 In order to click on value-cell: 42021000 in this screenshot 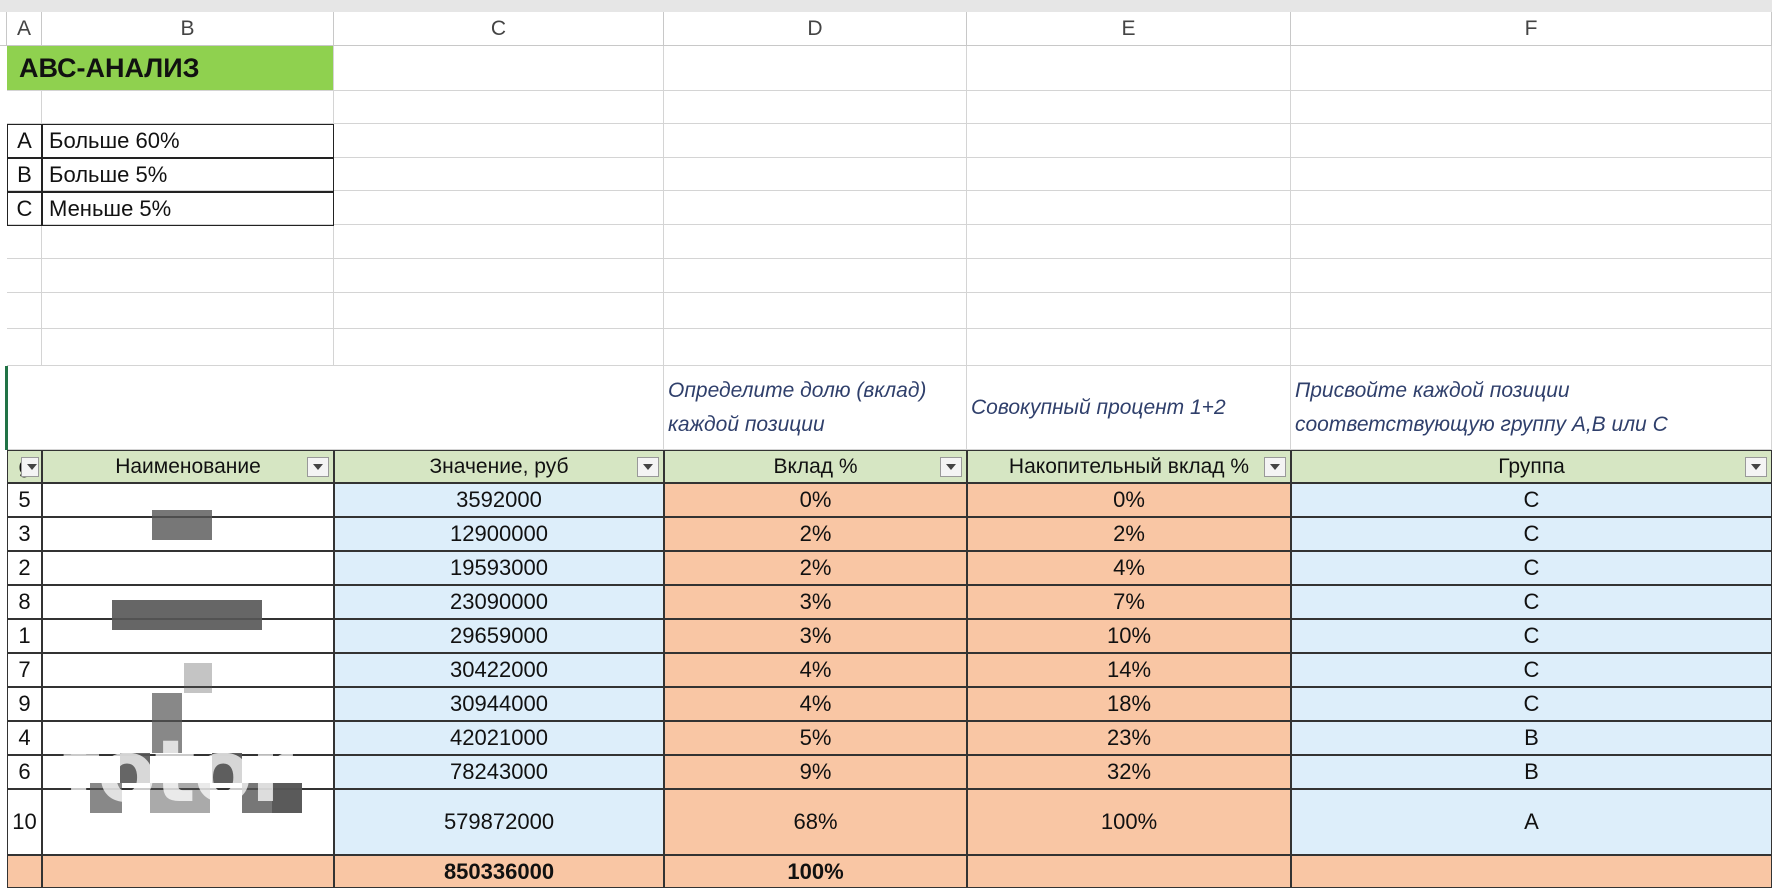, I will do `click(499, 738)`.